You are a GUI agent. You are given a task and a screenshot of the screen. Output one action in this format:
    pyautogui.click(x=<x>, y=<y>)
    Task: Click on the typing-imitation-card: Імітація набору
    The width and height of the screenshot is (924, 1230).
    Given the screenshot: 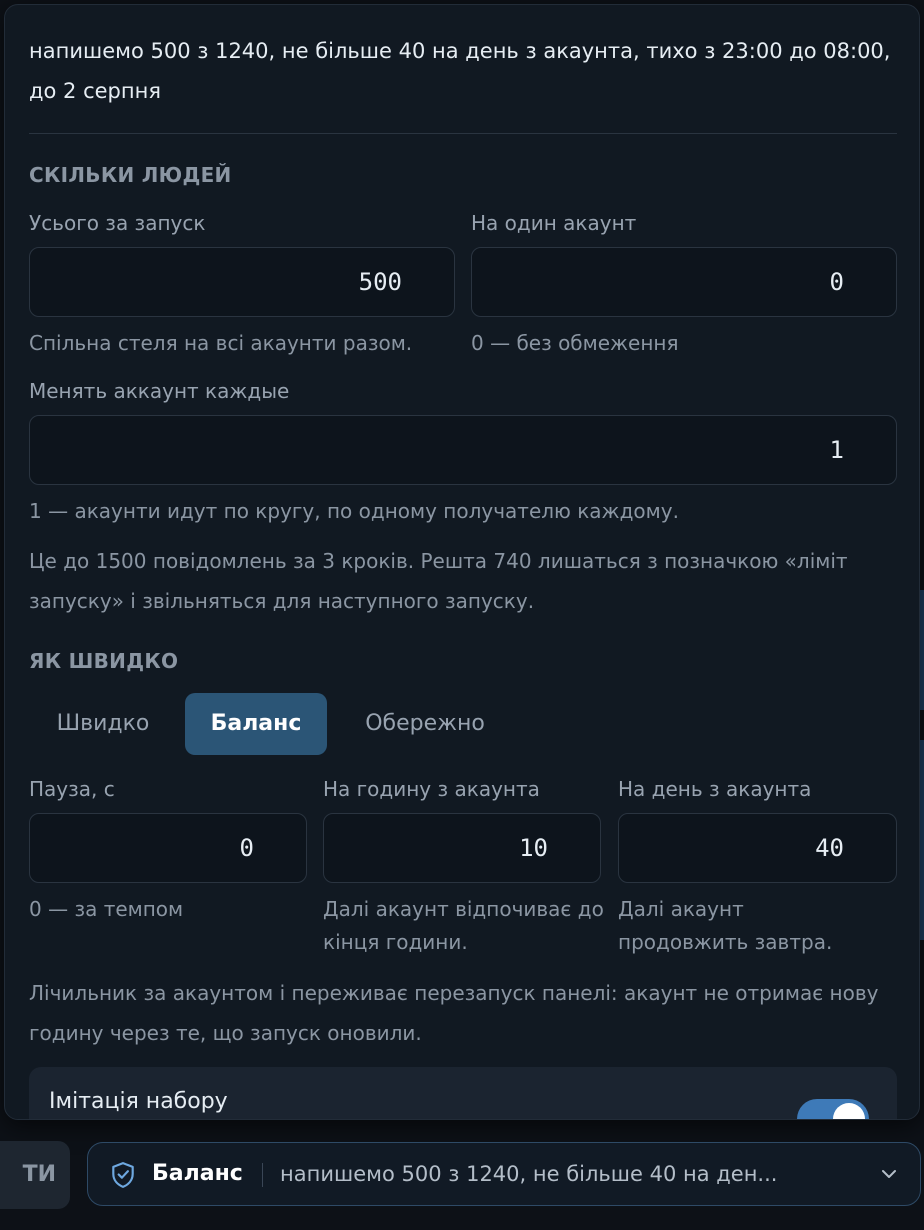 What is the action you would take?
    pyautogui.click(x=463, y=1093)
    